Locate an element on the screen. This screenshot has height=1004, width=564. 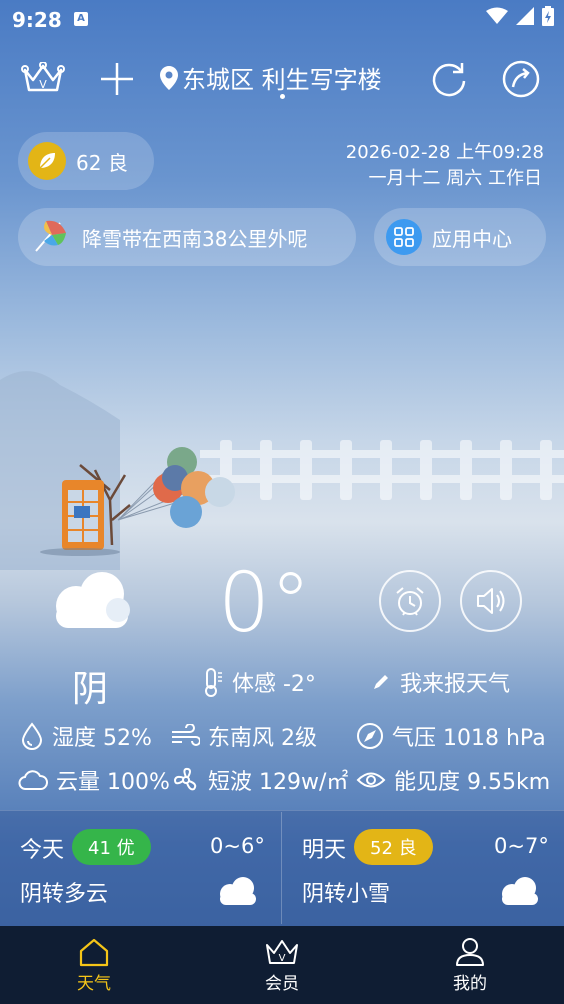
forecast-today-condition: 阴转多云 is located at coordinates (64, 894).